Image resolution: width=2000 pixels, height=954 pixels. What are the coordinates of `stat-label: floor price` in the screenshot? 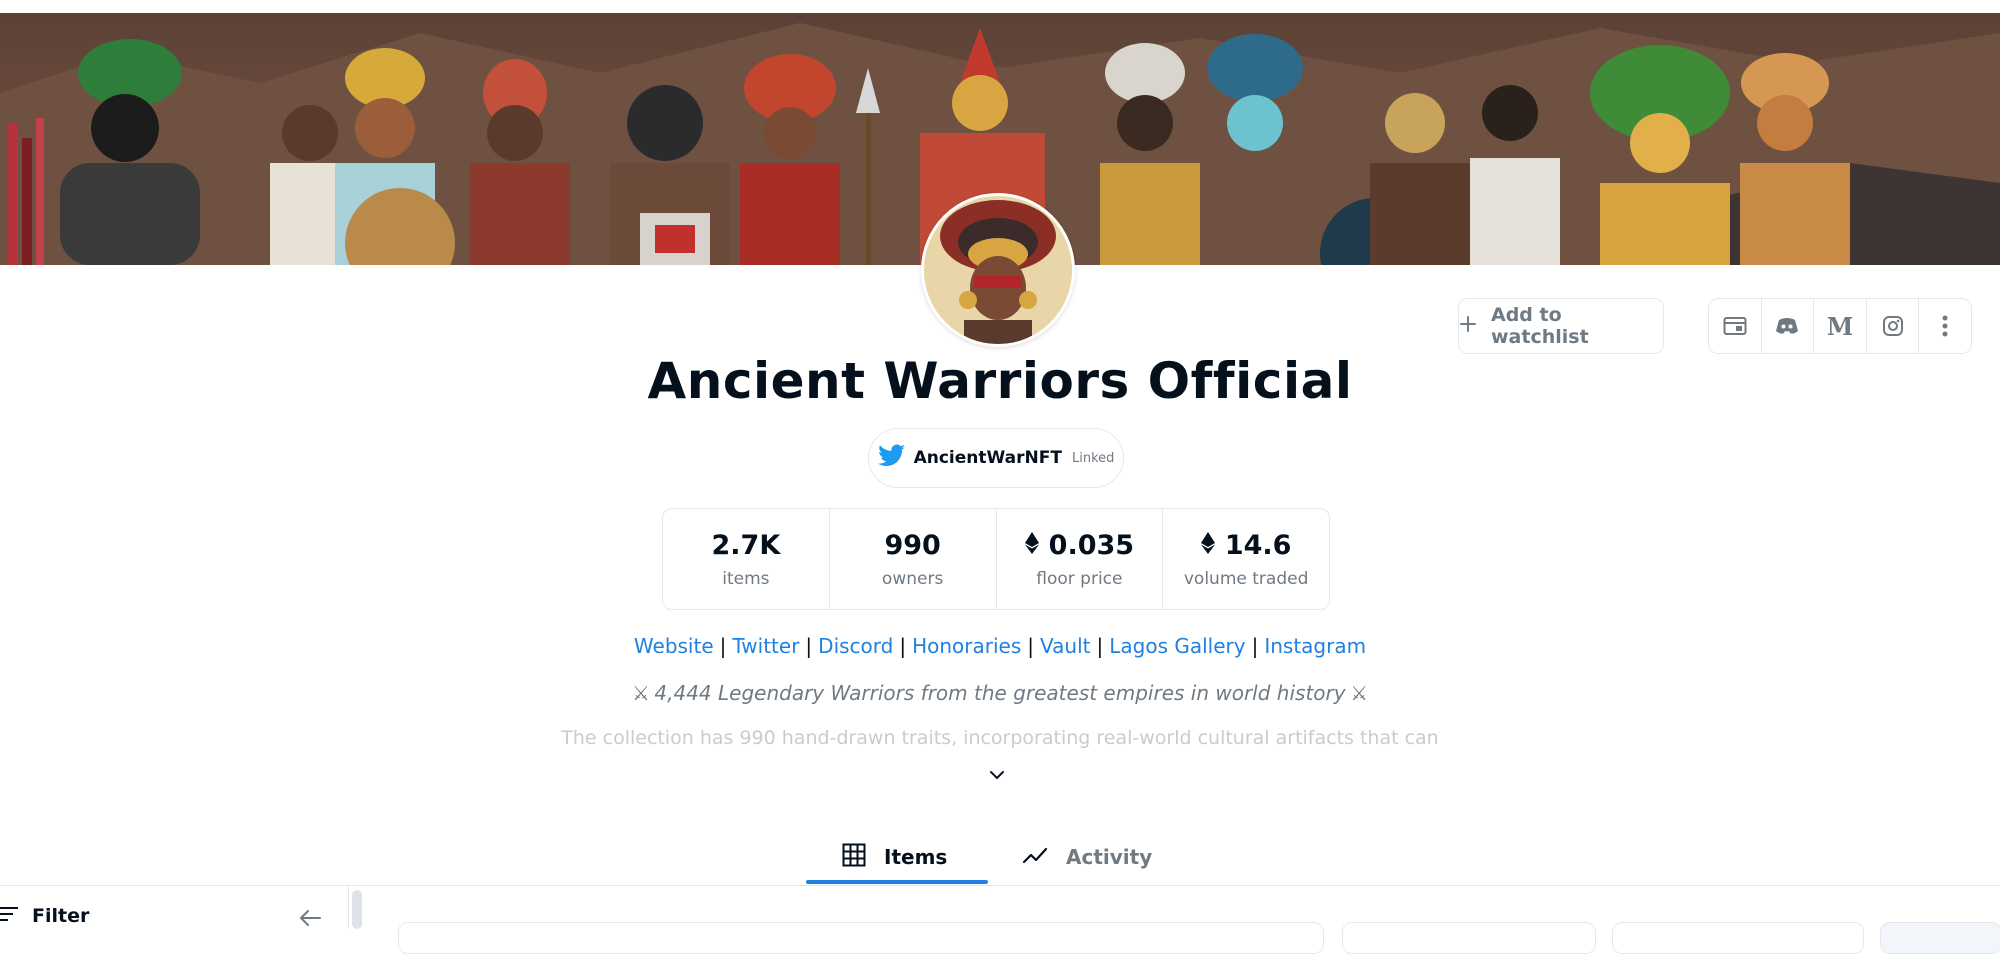 It's located at (1079, 578).